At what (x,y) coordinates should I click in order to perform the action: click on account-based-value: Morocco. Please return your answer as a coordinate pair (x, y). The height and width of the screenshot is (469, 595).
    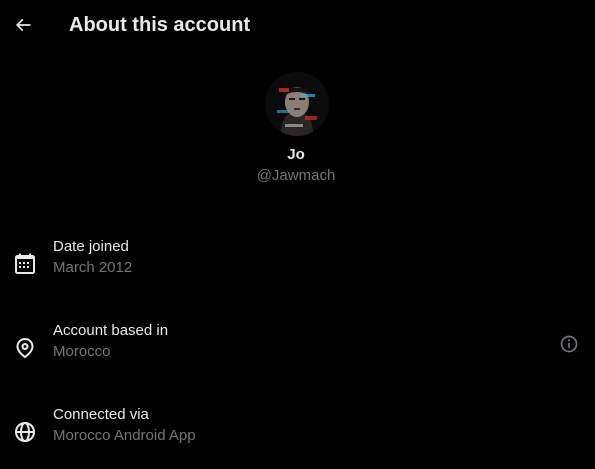
    Looking at the image, I should click on (82, 351).